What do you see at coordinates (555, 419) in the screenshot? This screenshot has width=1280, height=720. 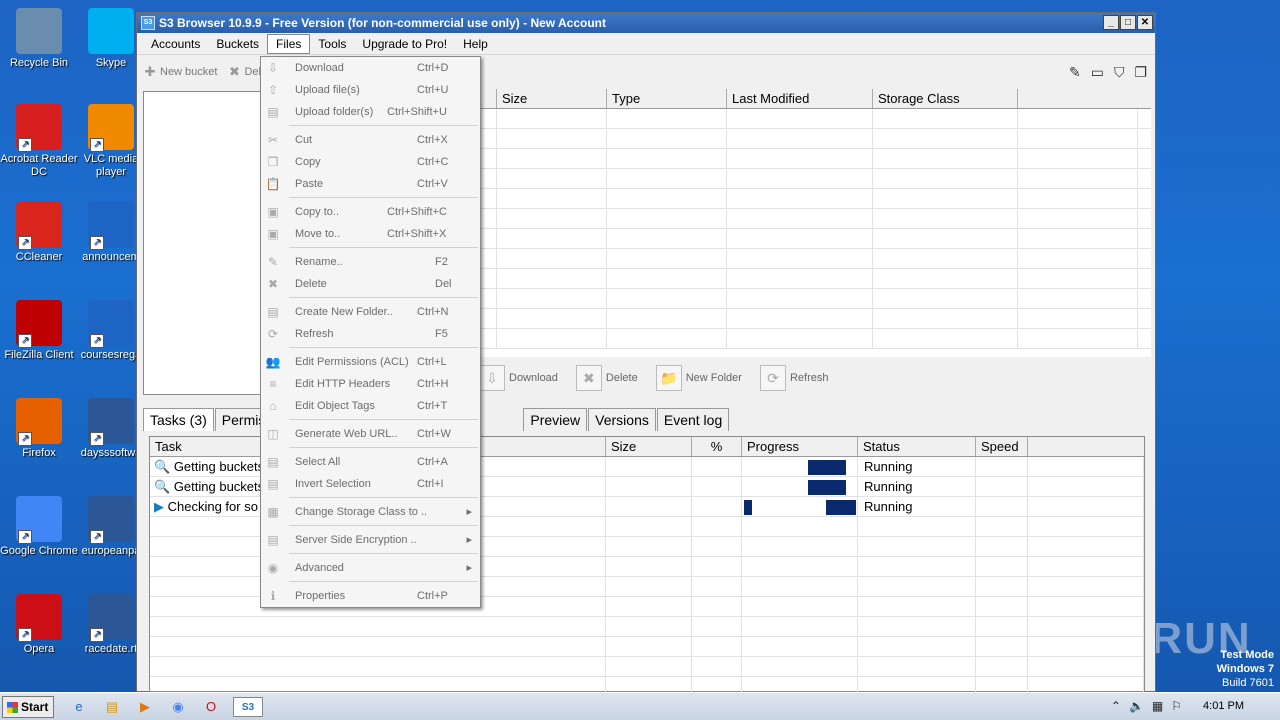 I see `tab-preview: Preview` at bounding box center [555, 419].